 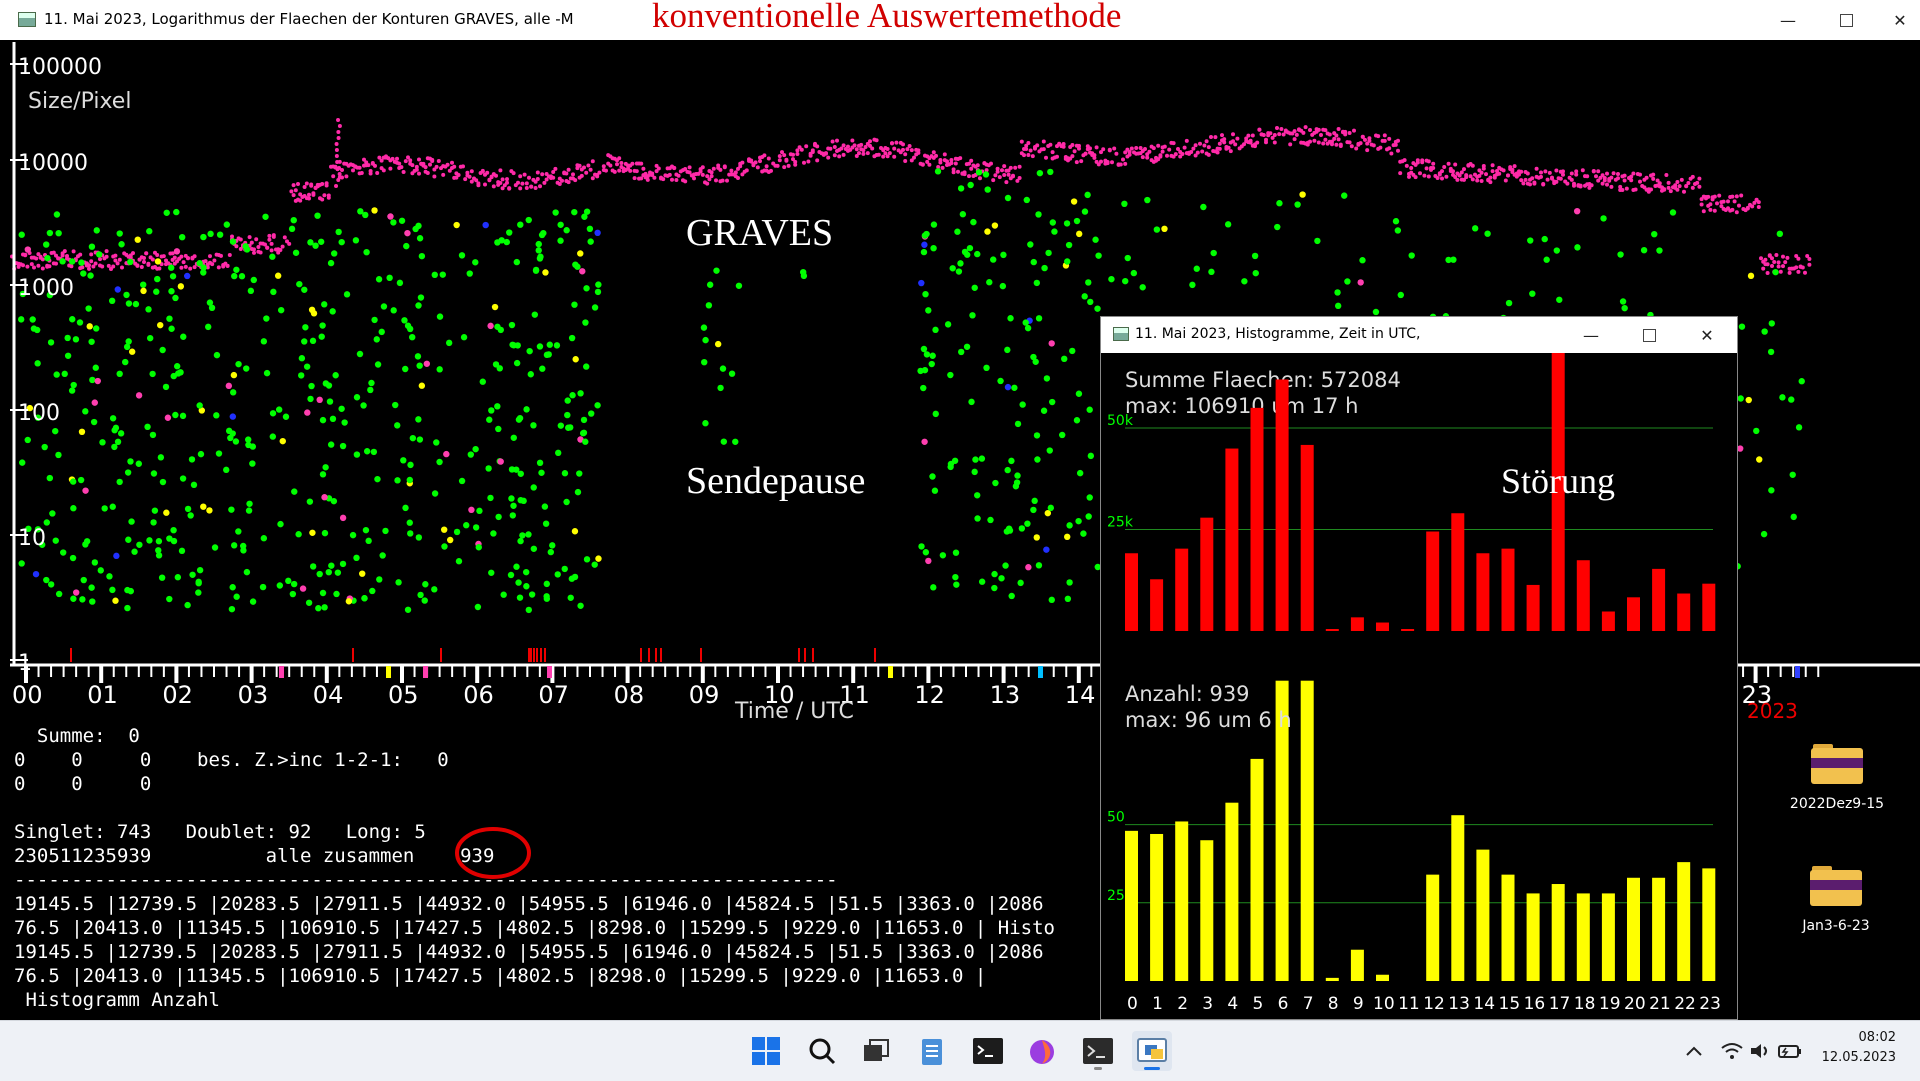 What do you see at coordinates (553, 695) in the screenshot?
I see `x-tick-label: 07` at bounding box center [553, 695].